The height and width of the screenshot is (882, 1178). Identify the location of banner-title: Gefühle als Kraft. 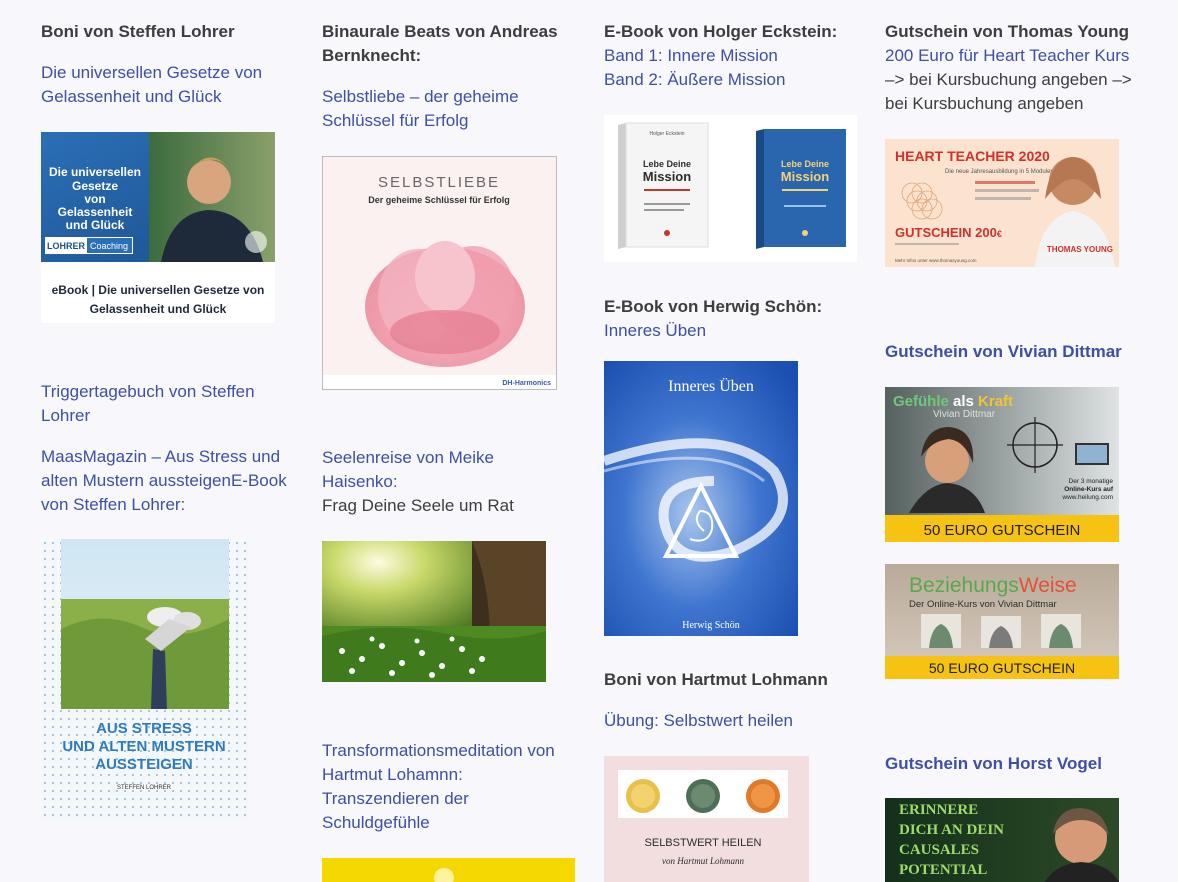
(953, 401).